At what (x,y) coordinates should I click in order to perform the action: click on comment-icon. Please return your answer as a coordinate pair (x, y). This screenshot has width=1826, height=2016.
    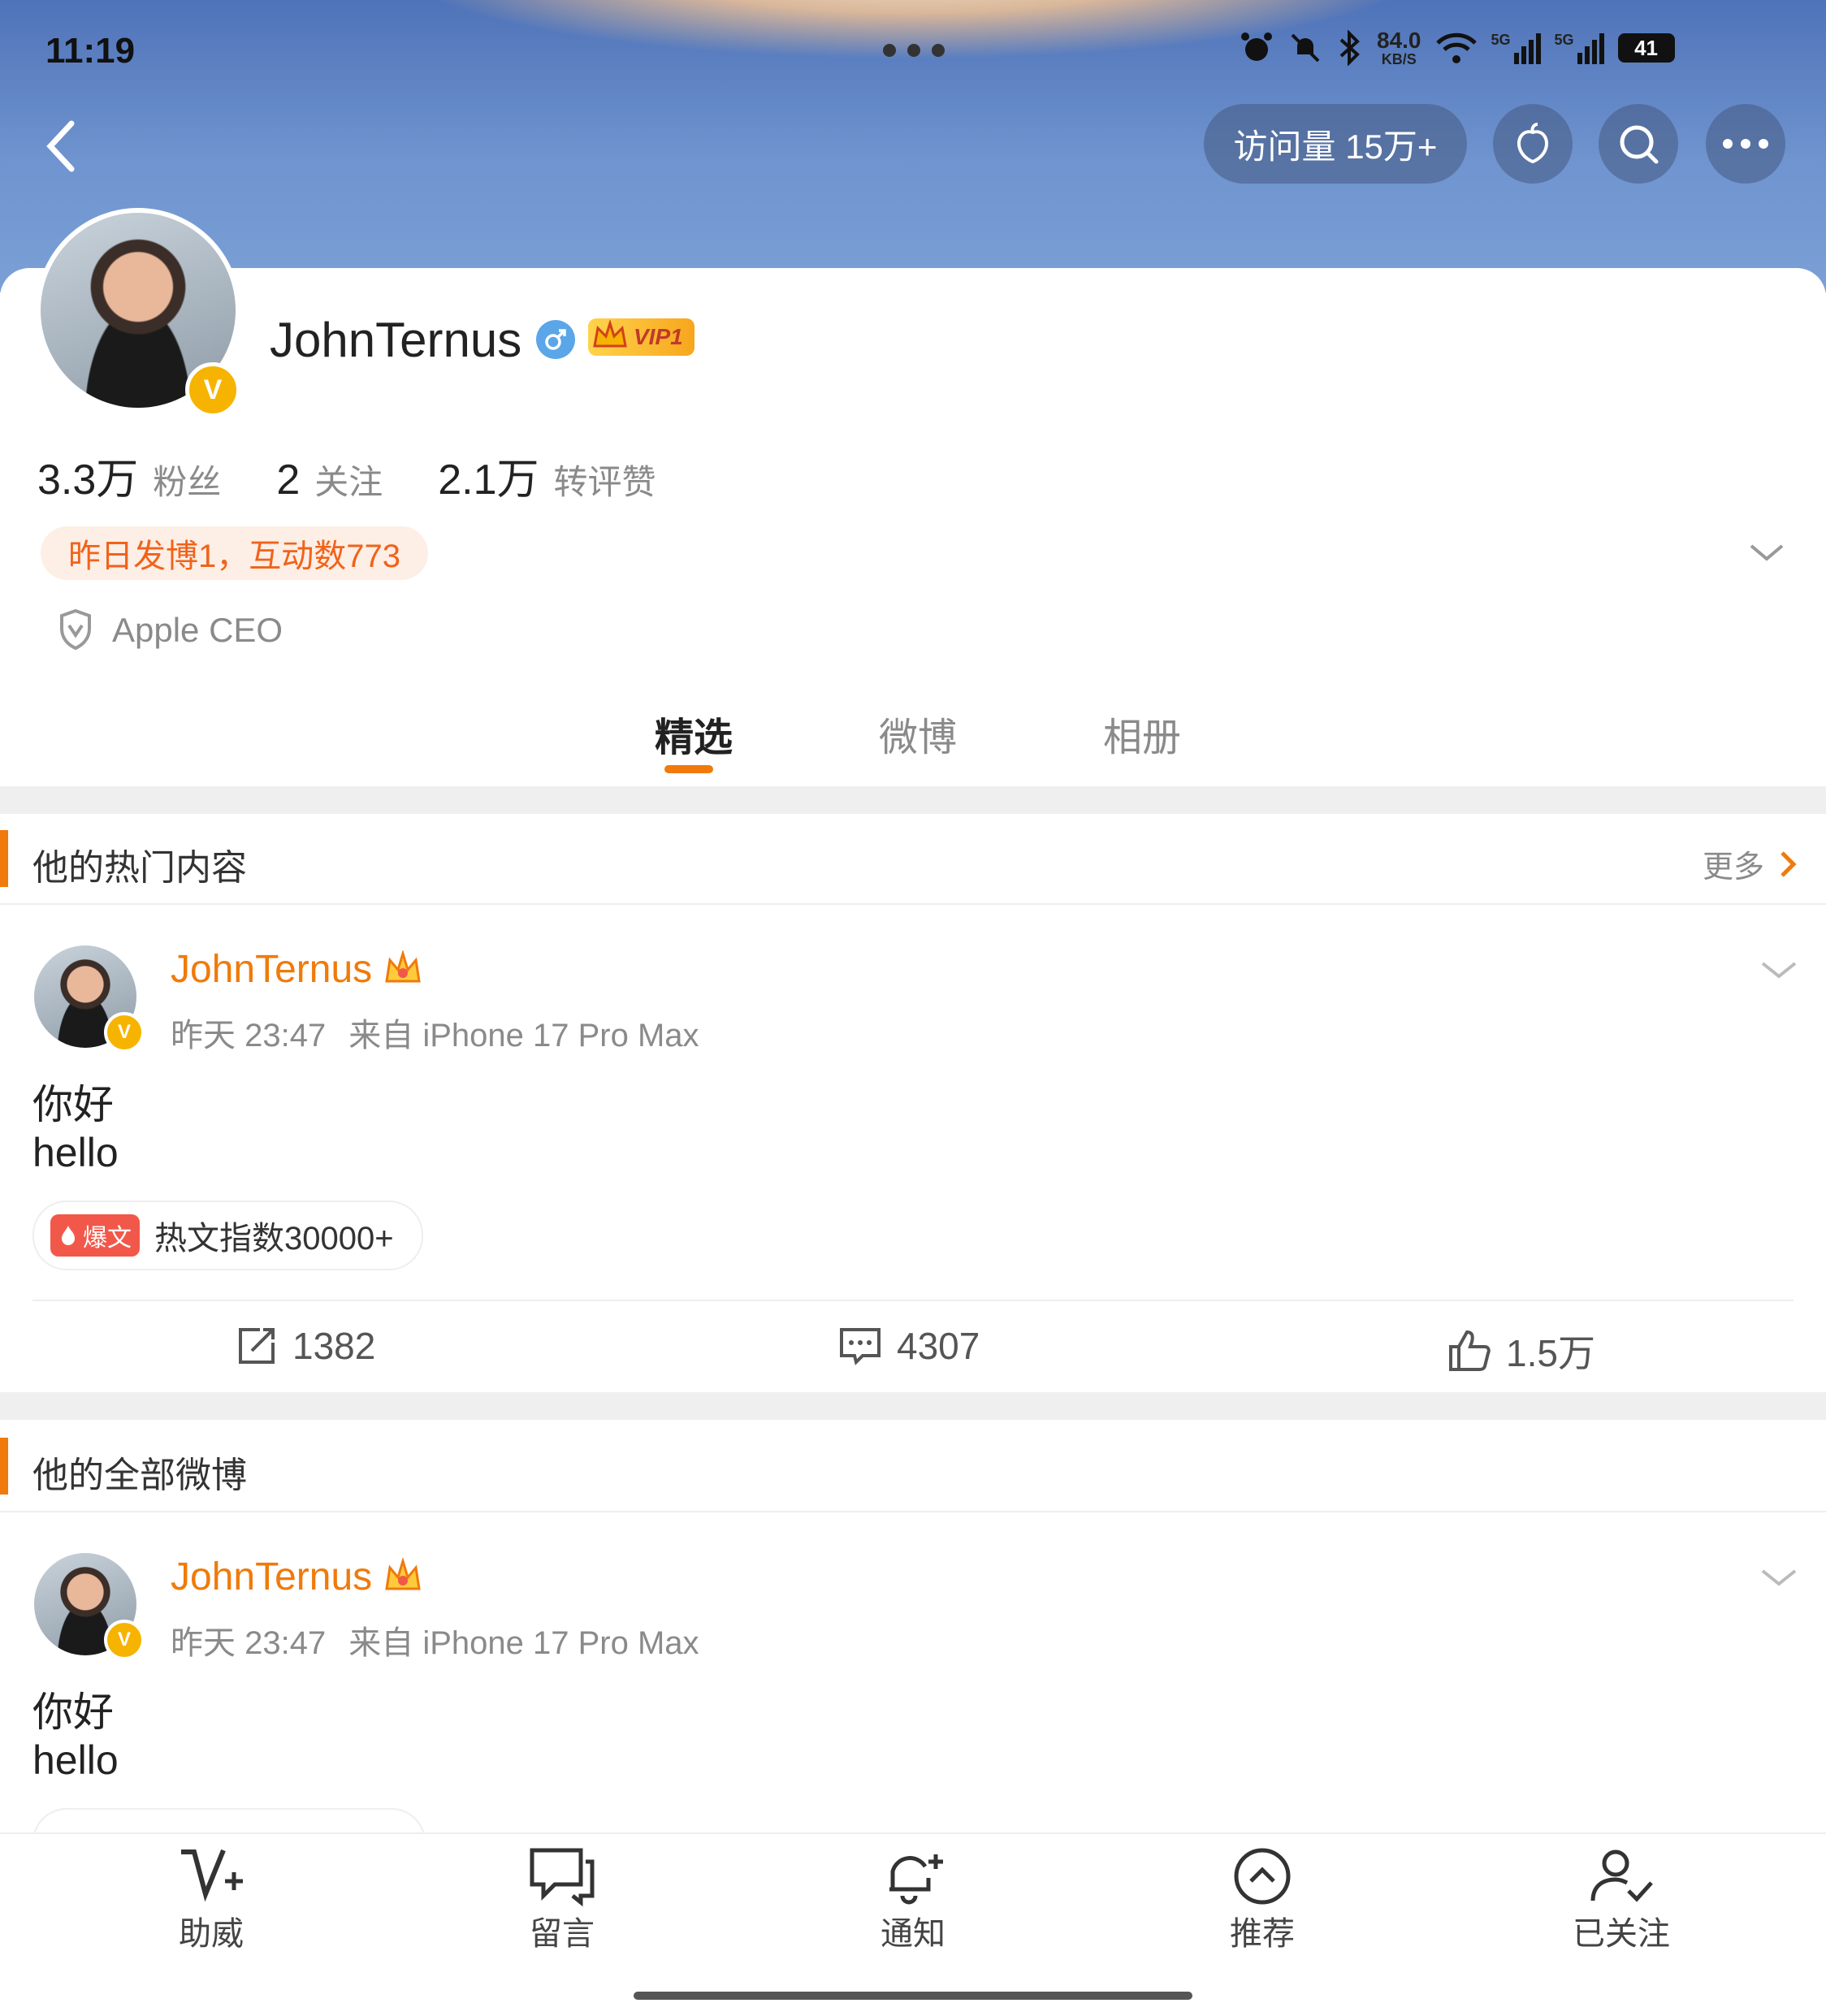
    Looking at the image, I should click on (860, 1346).